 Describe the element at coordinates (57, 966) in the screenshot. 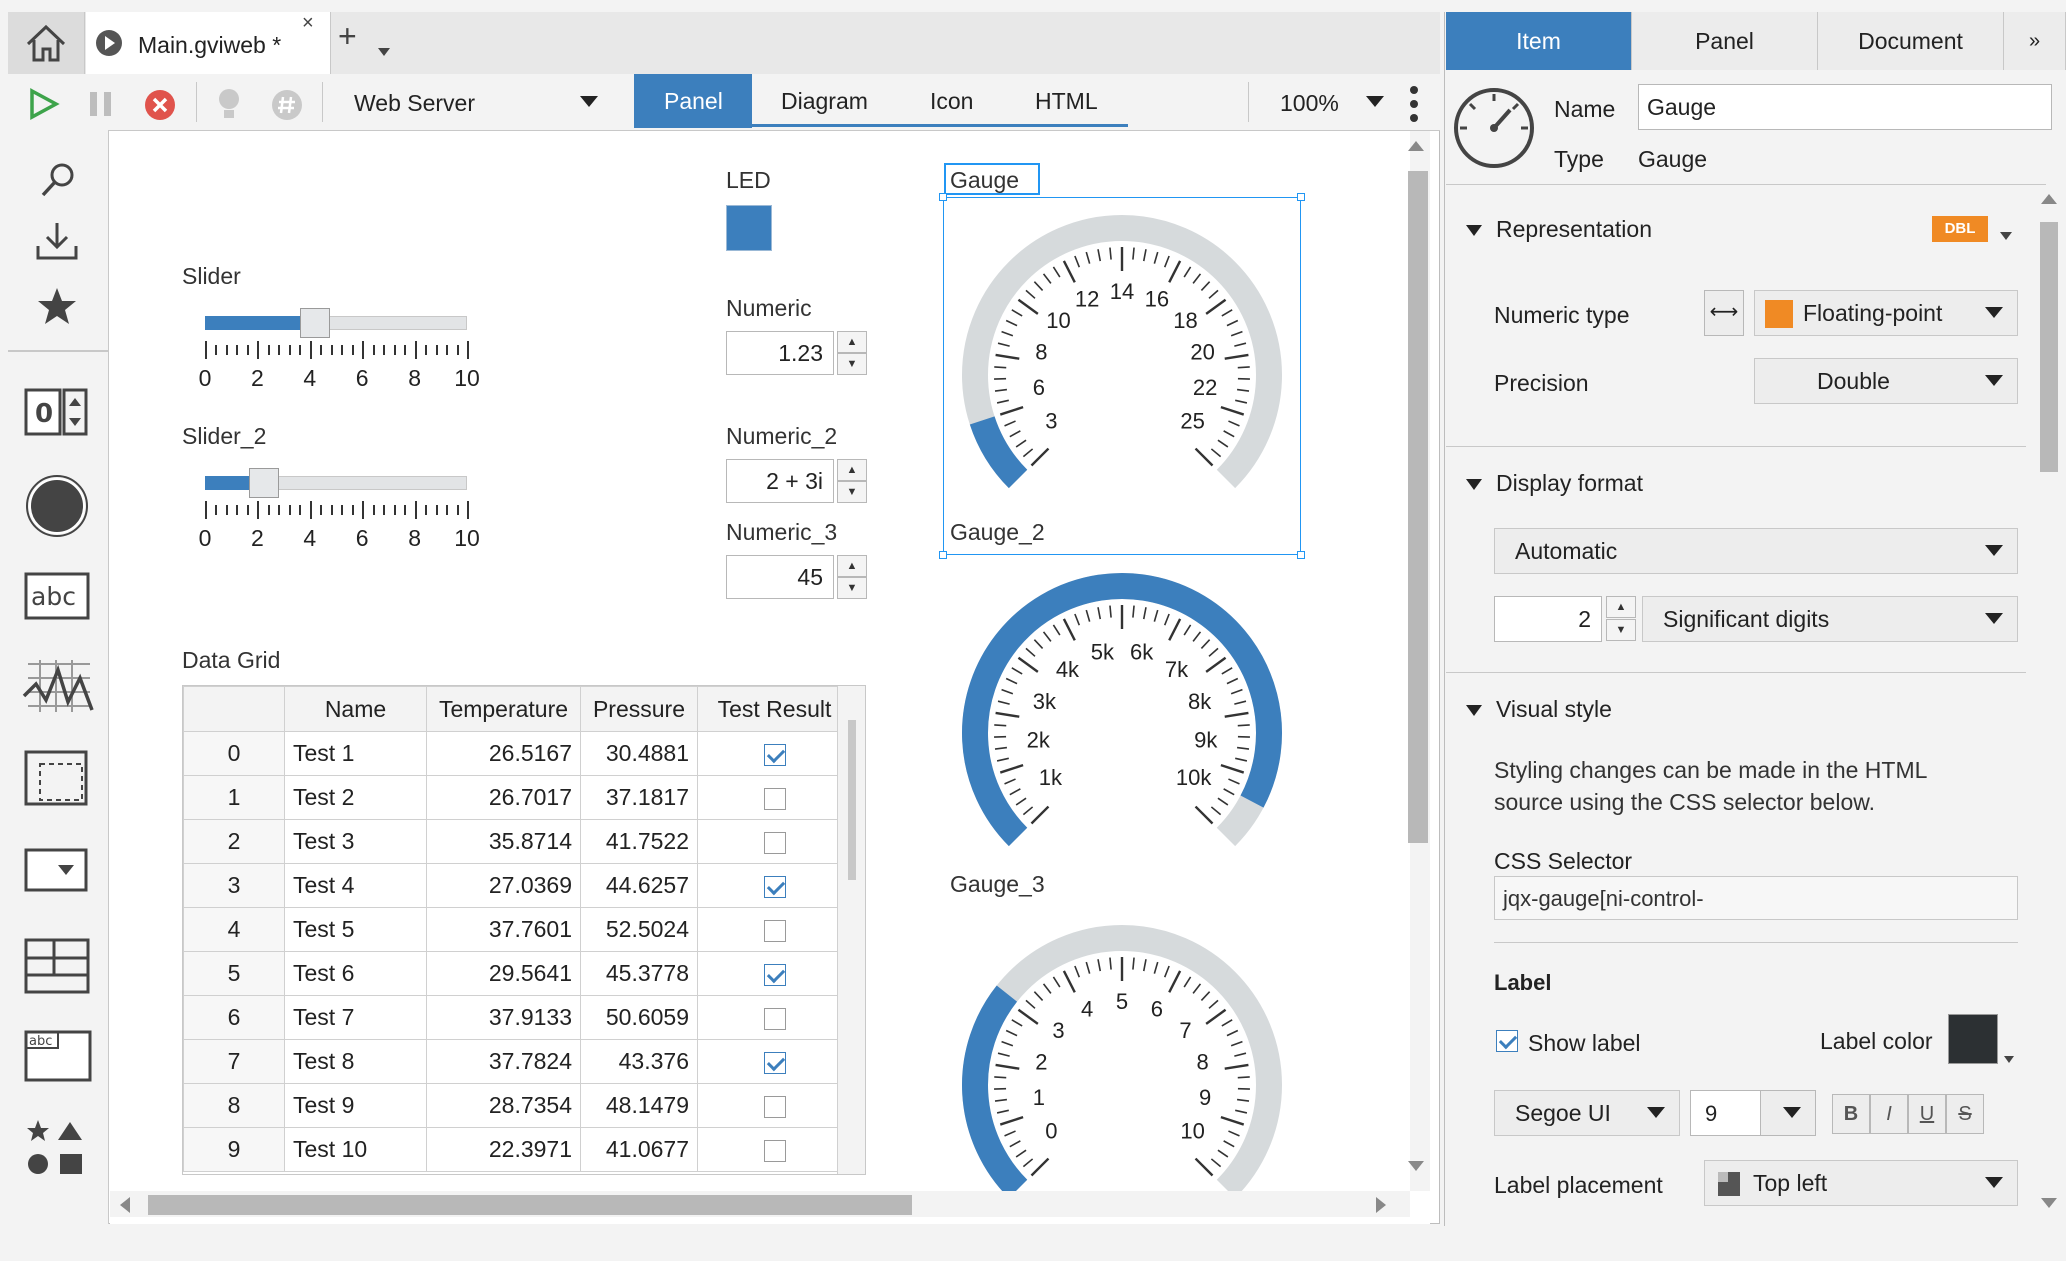

I see `containers-icon` at that location.